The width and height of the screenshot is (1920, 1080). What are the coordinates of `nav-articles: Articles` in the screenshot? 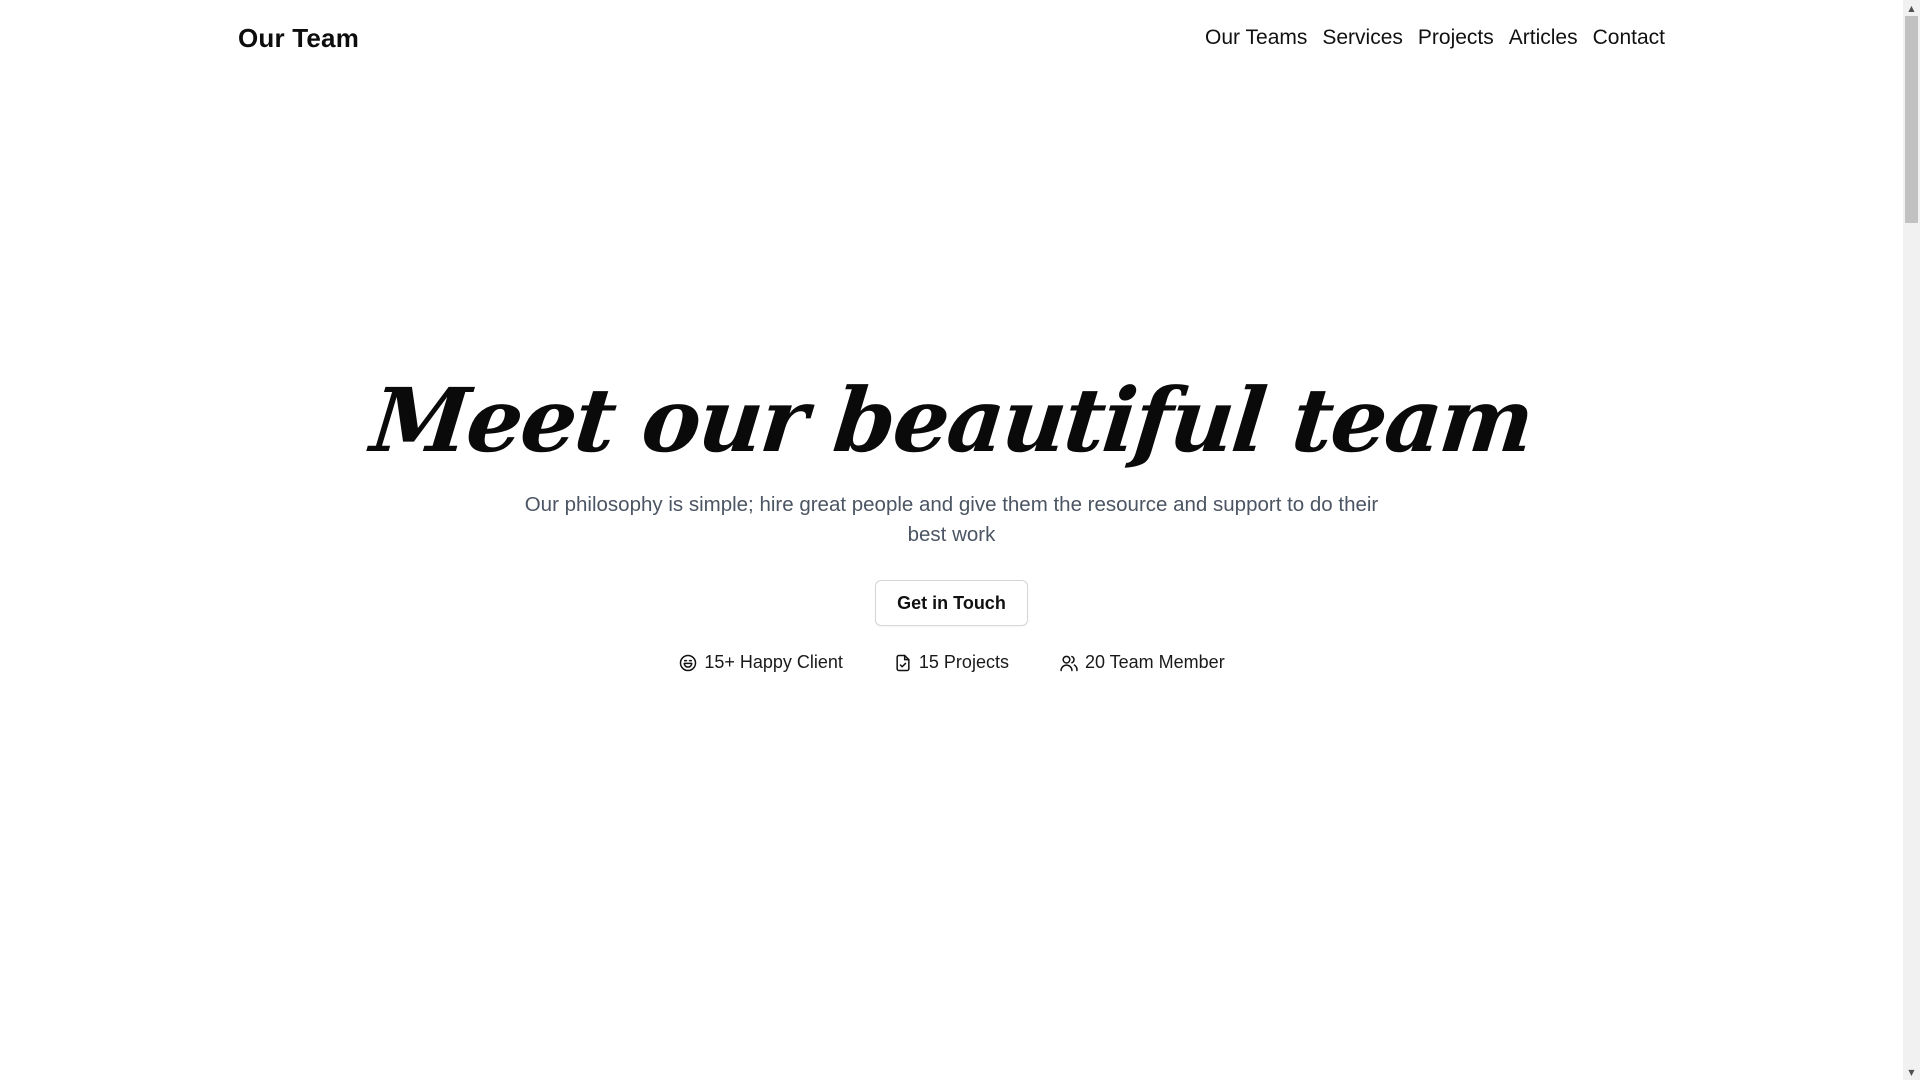 It's located at (1543, 38).